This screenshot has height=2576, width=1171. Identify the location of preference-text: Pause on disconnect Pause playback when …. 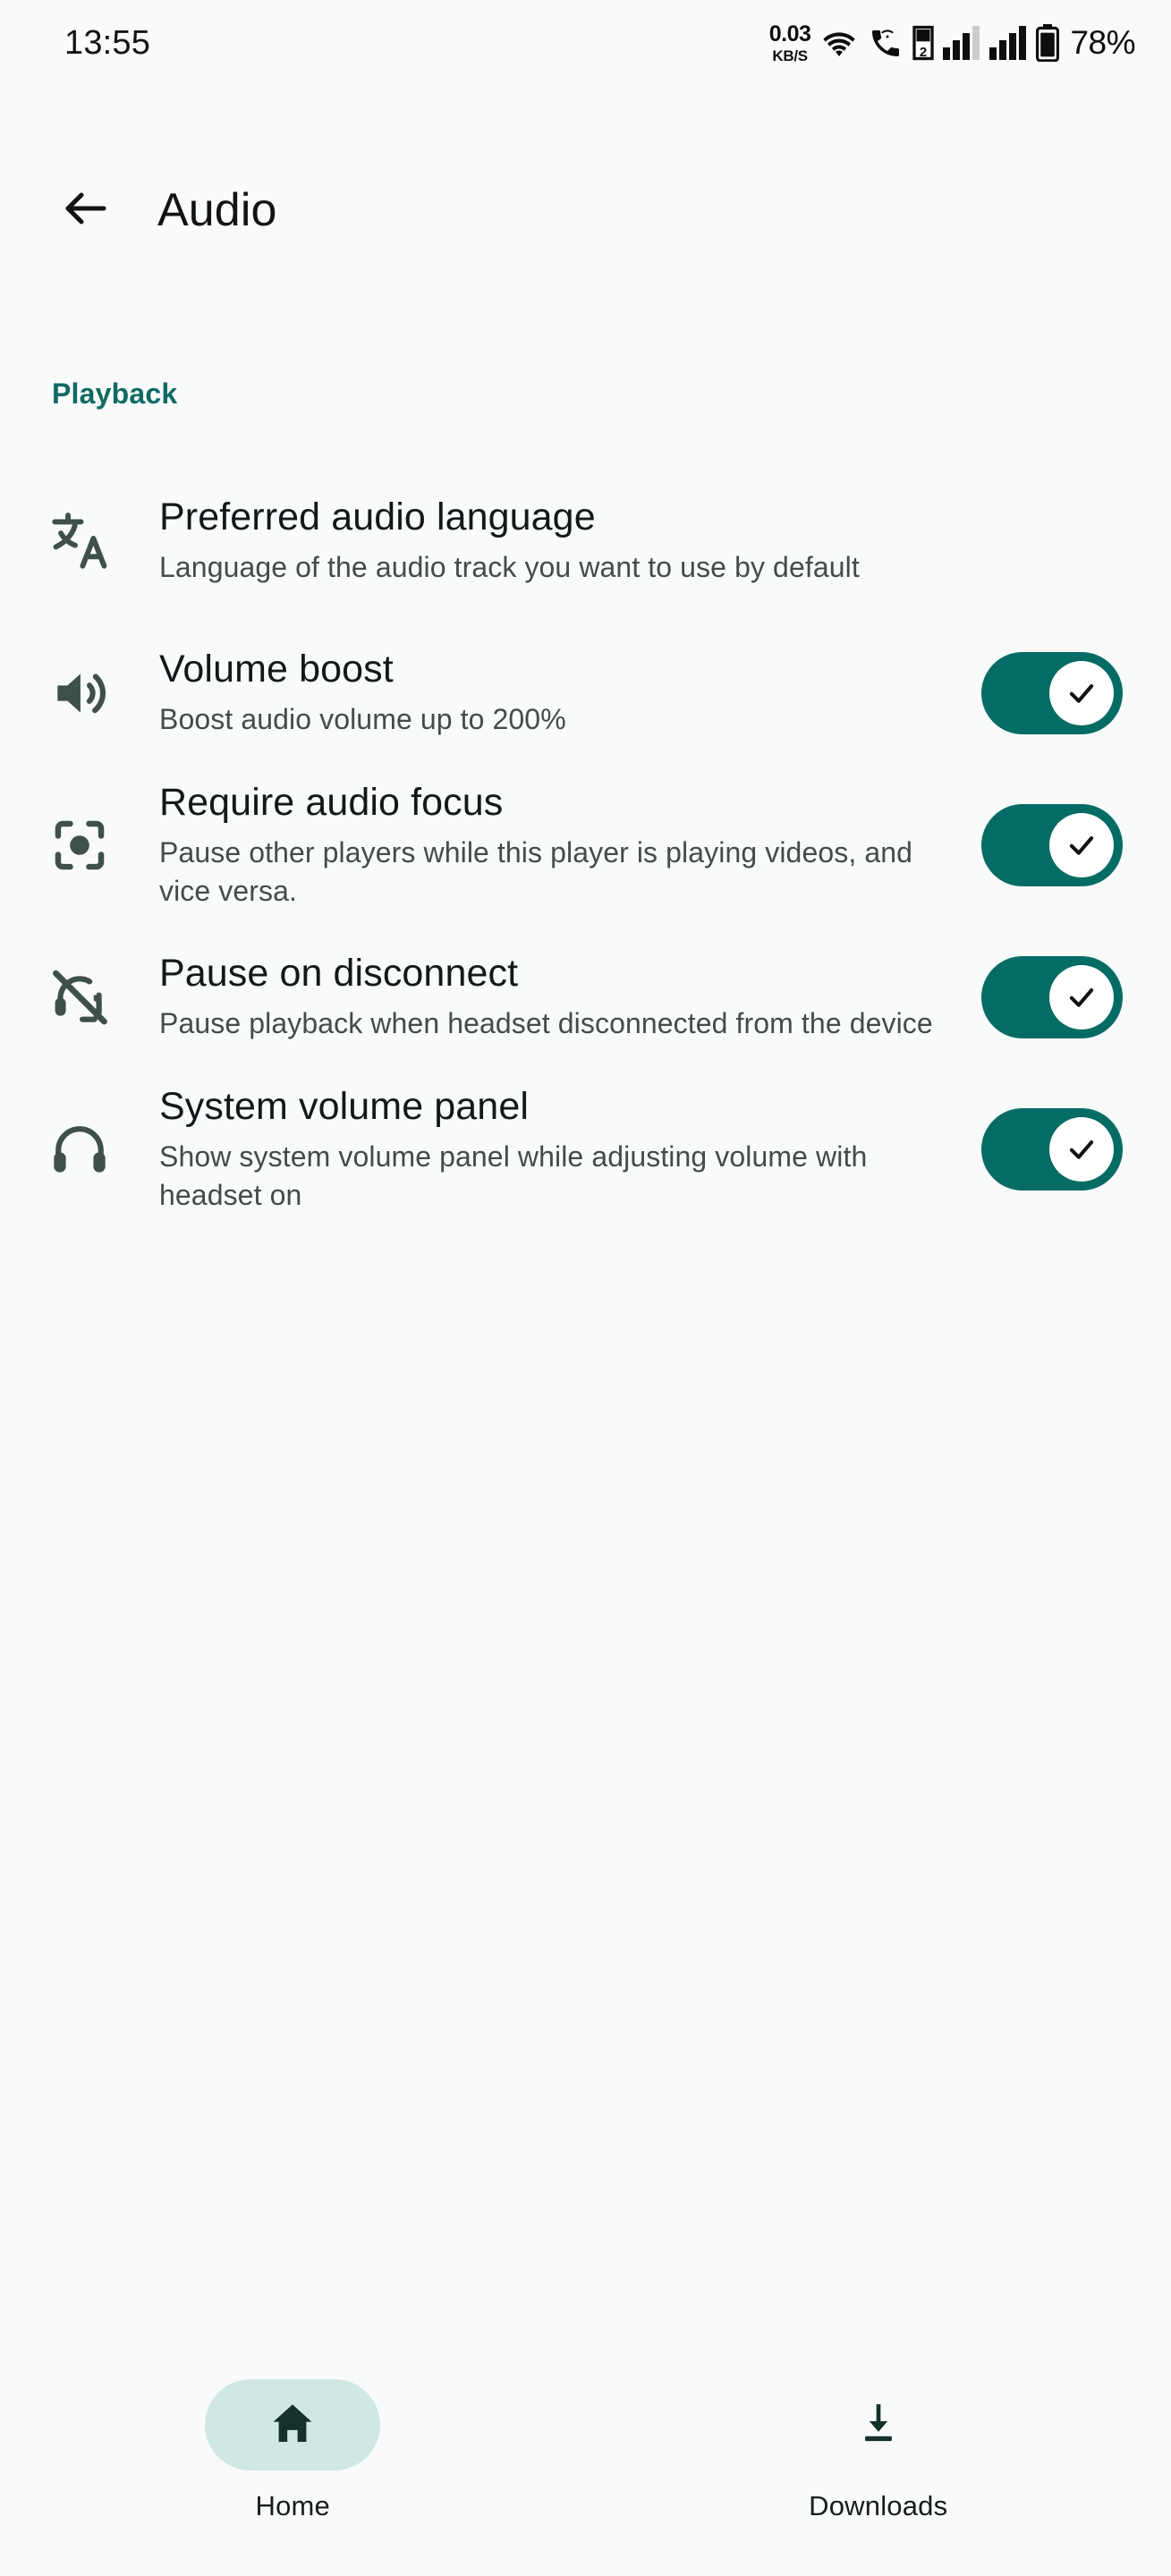
(563, 997).